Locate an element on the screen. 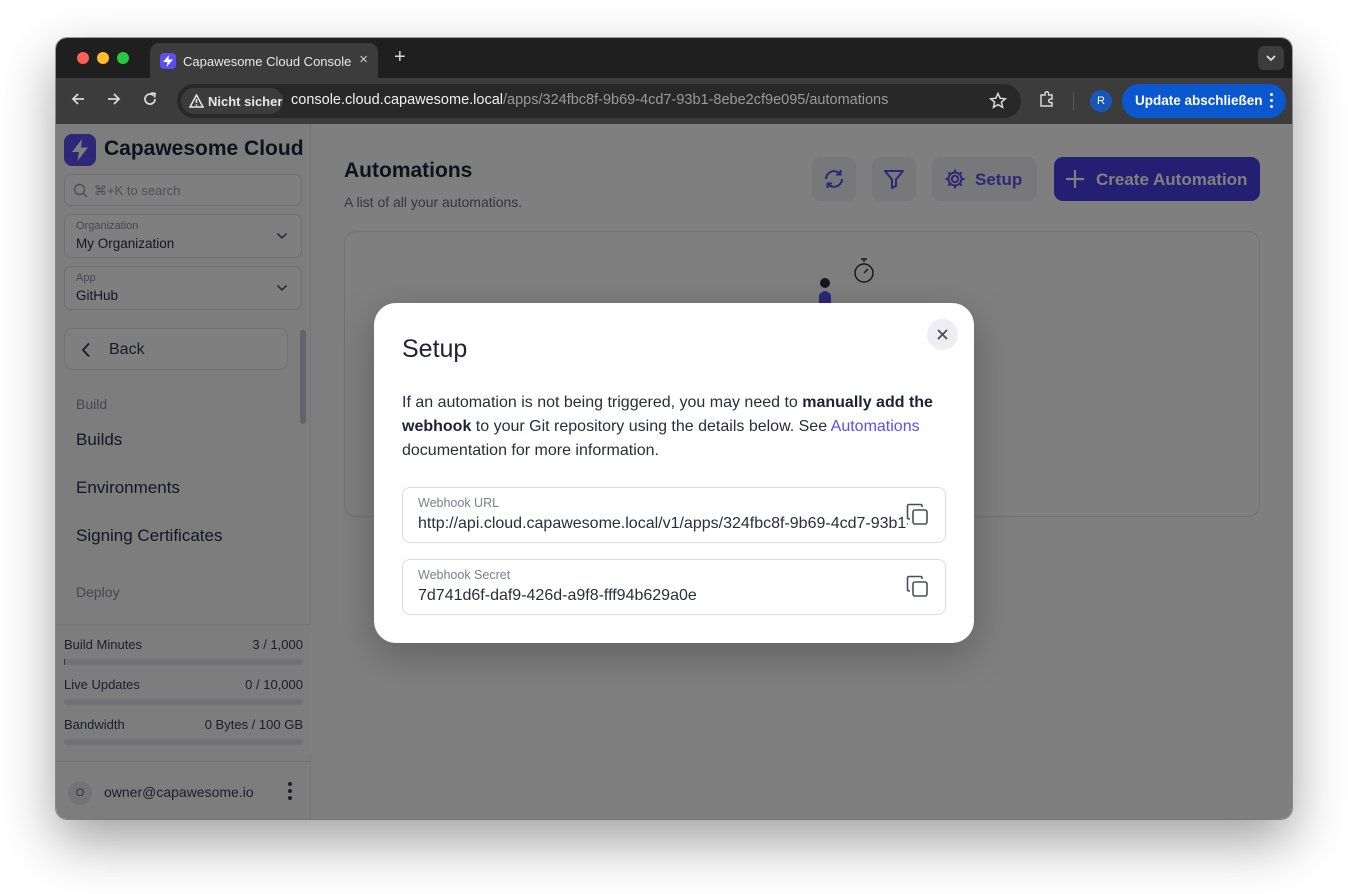 Image resolution: width=1348 pixels, height=894 pixels. close-icon is located at coordinates (942, 334).